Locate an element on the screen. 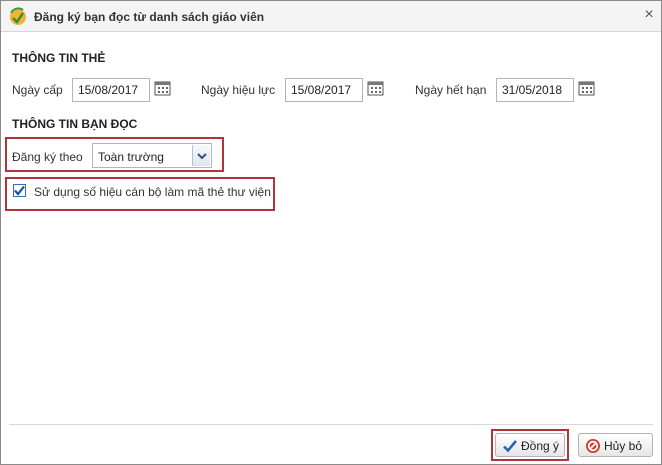 Image resolution: width=662 pixels, height=465 pixels. register-by-value: Toàn trường is located at coordinates (131, 157).